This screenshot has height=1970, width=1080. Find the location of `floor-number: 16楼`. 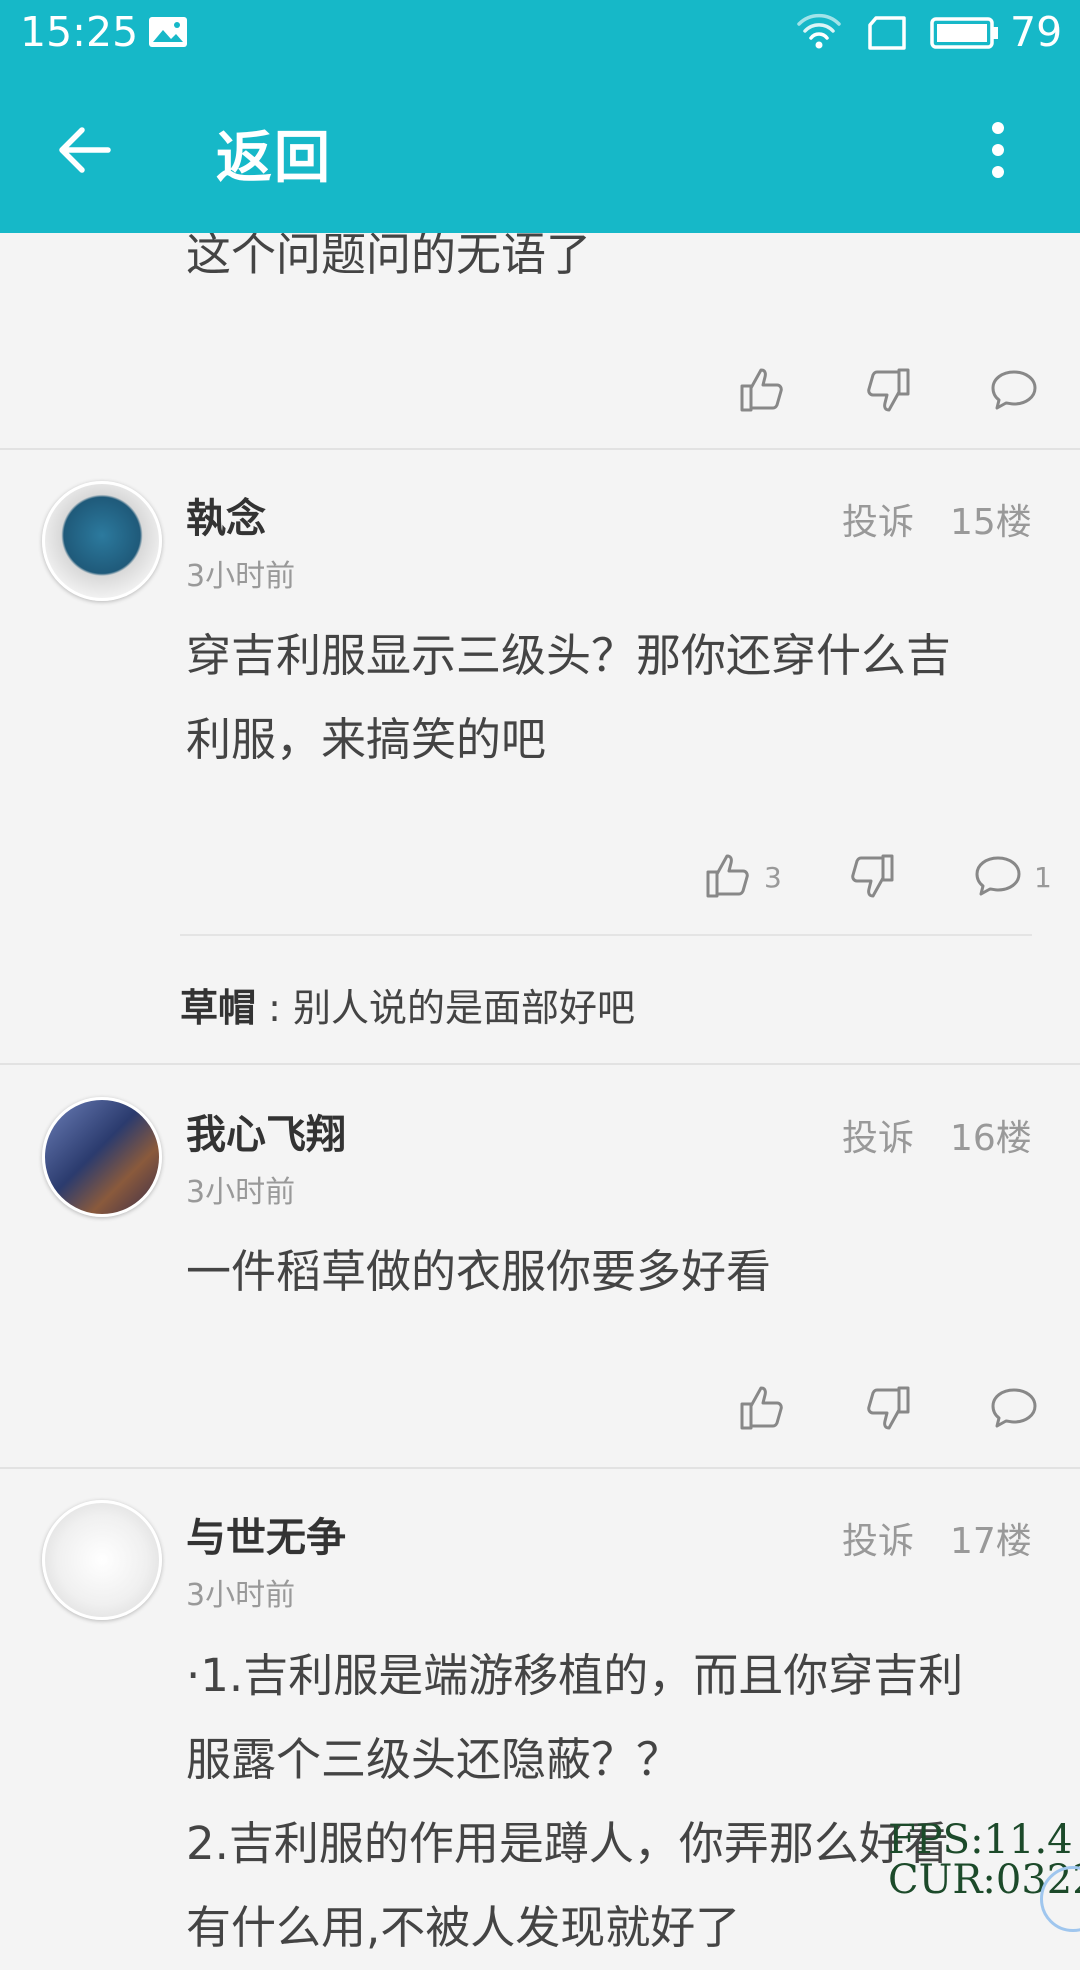

floor-number: 16楼 is located at coordinates (991, 1138).